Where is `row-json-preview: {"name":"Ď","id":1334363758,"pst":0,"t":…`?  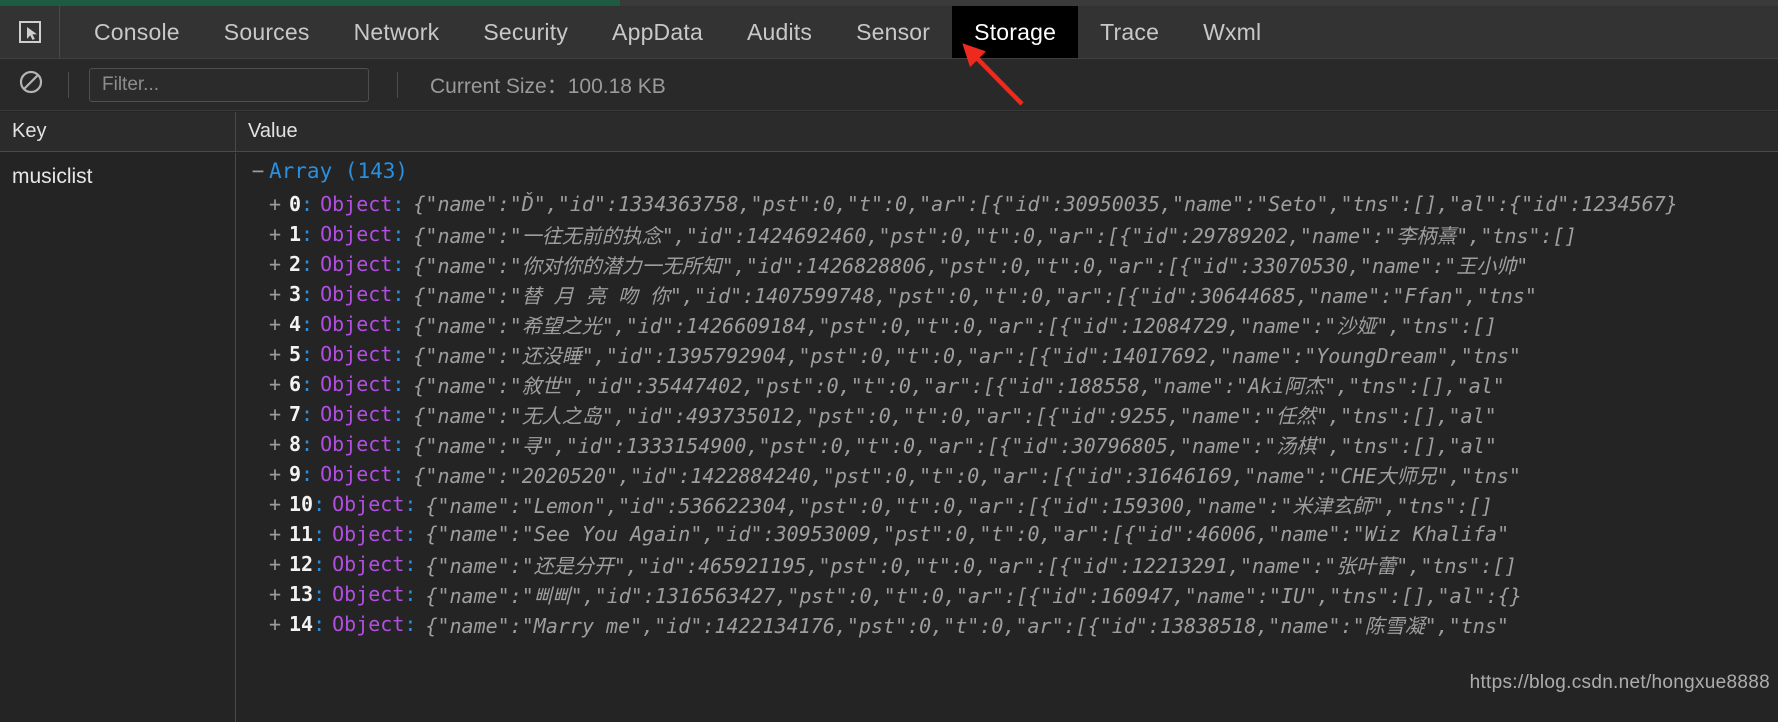
row-json-preview: {"name":"Ď","id":1334363758,"pst":0,"t":… is located at coordinates (1045, 204).